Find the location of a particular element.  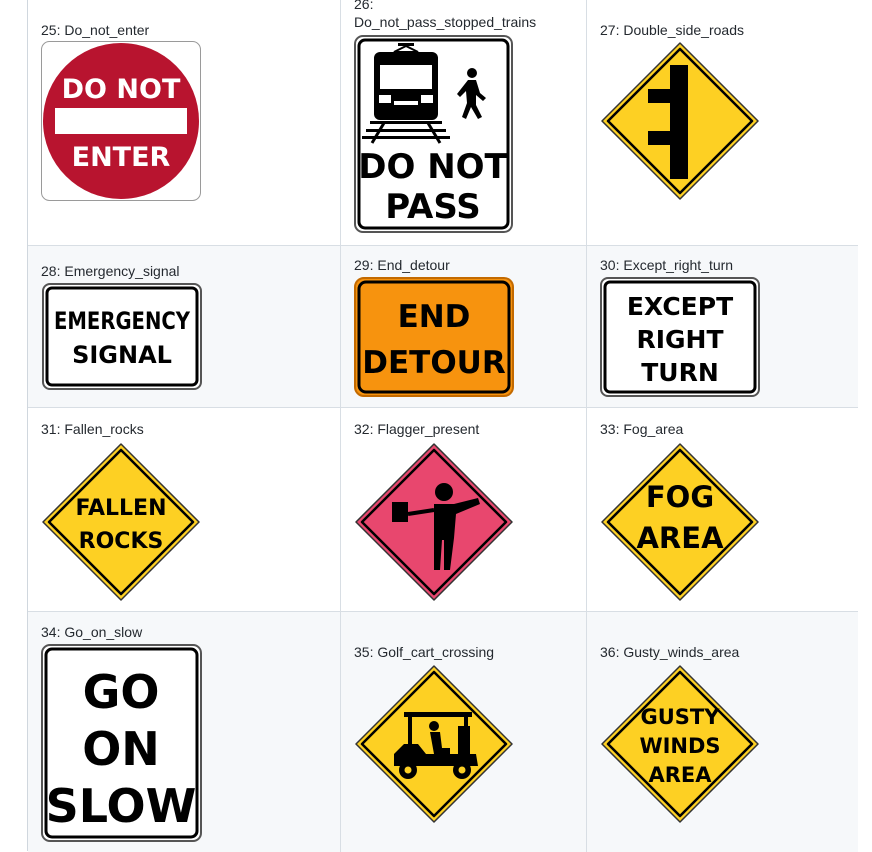

gusty-winds-area-sign: GUSTY WINDS AREA is located at coordinates (680, 744).